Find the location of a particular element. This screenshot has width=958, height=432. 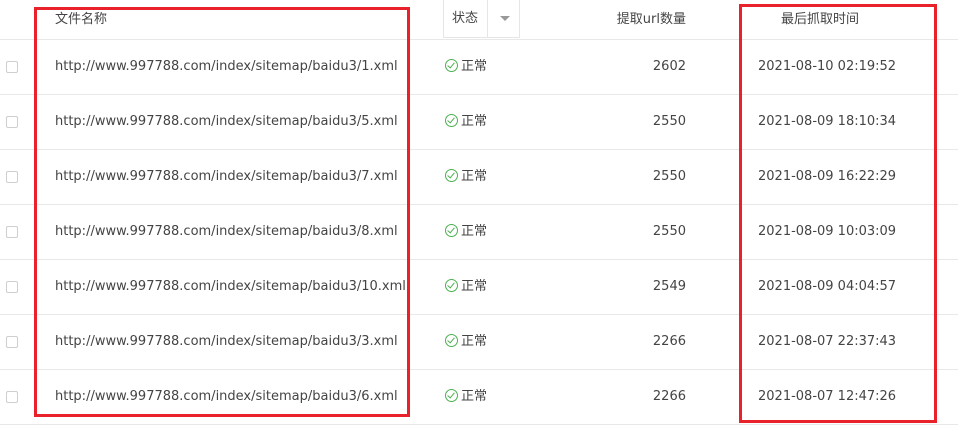

crawl-time-cell: 2021-08-07 12:47:26 is located at coordinates (827, 396).